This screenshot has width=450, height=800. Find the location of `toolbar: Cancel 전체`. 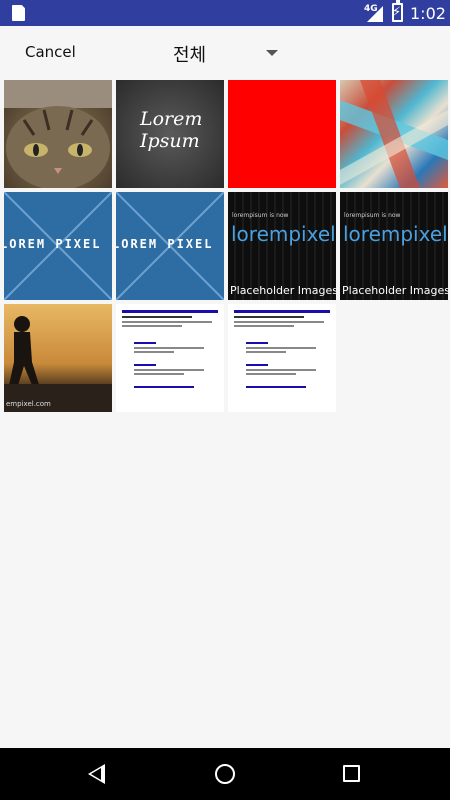

toolbar: Cancel 전체 is located at coordinates (225, 52).